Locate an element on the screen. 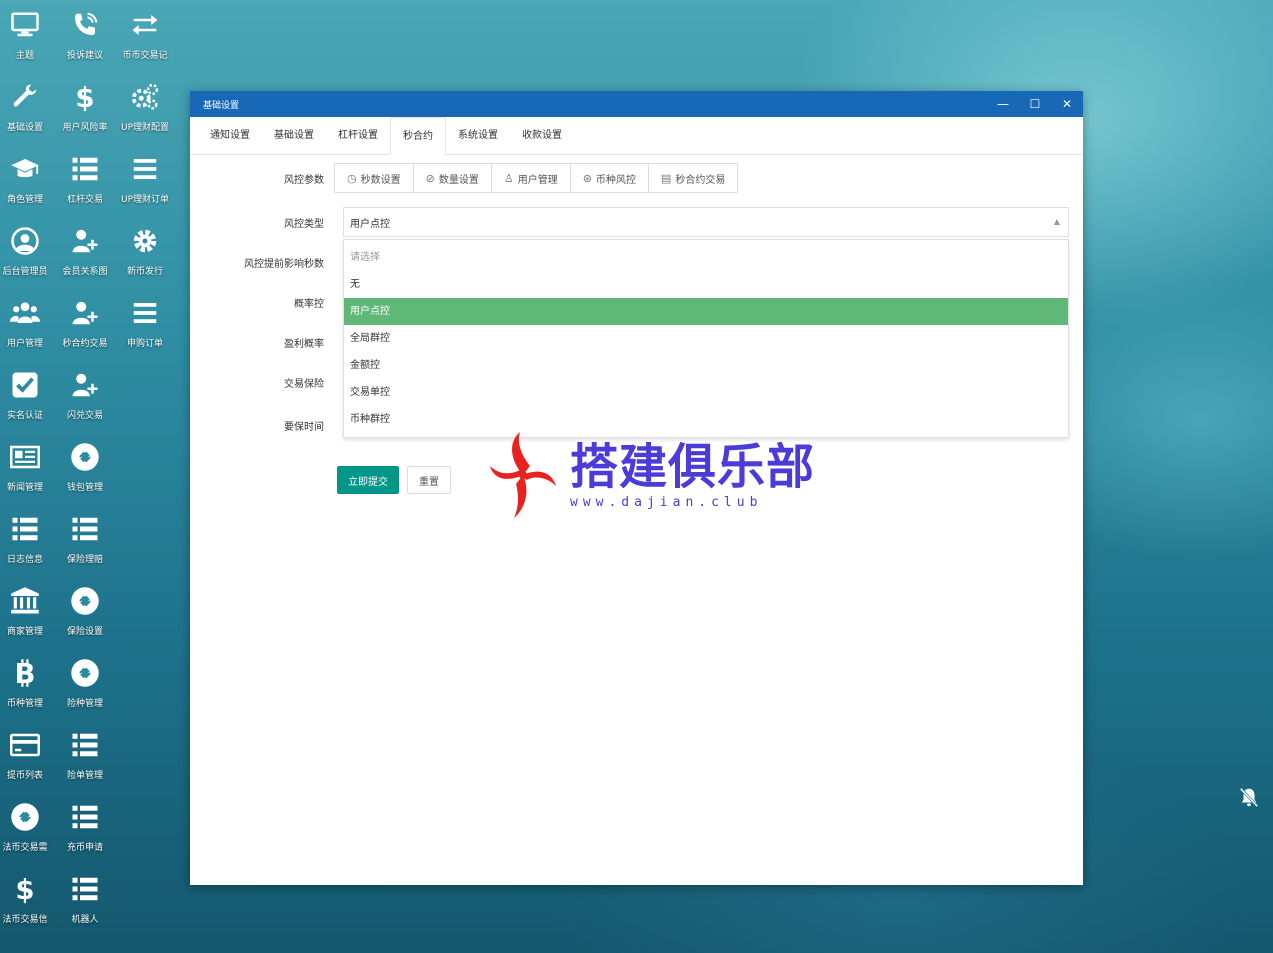 Image resolution: width=1273 pixels, height=953 pixels. coin-risk-button: ⊛ 币种风控 is located at coordinates (610, 178).